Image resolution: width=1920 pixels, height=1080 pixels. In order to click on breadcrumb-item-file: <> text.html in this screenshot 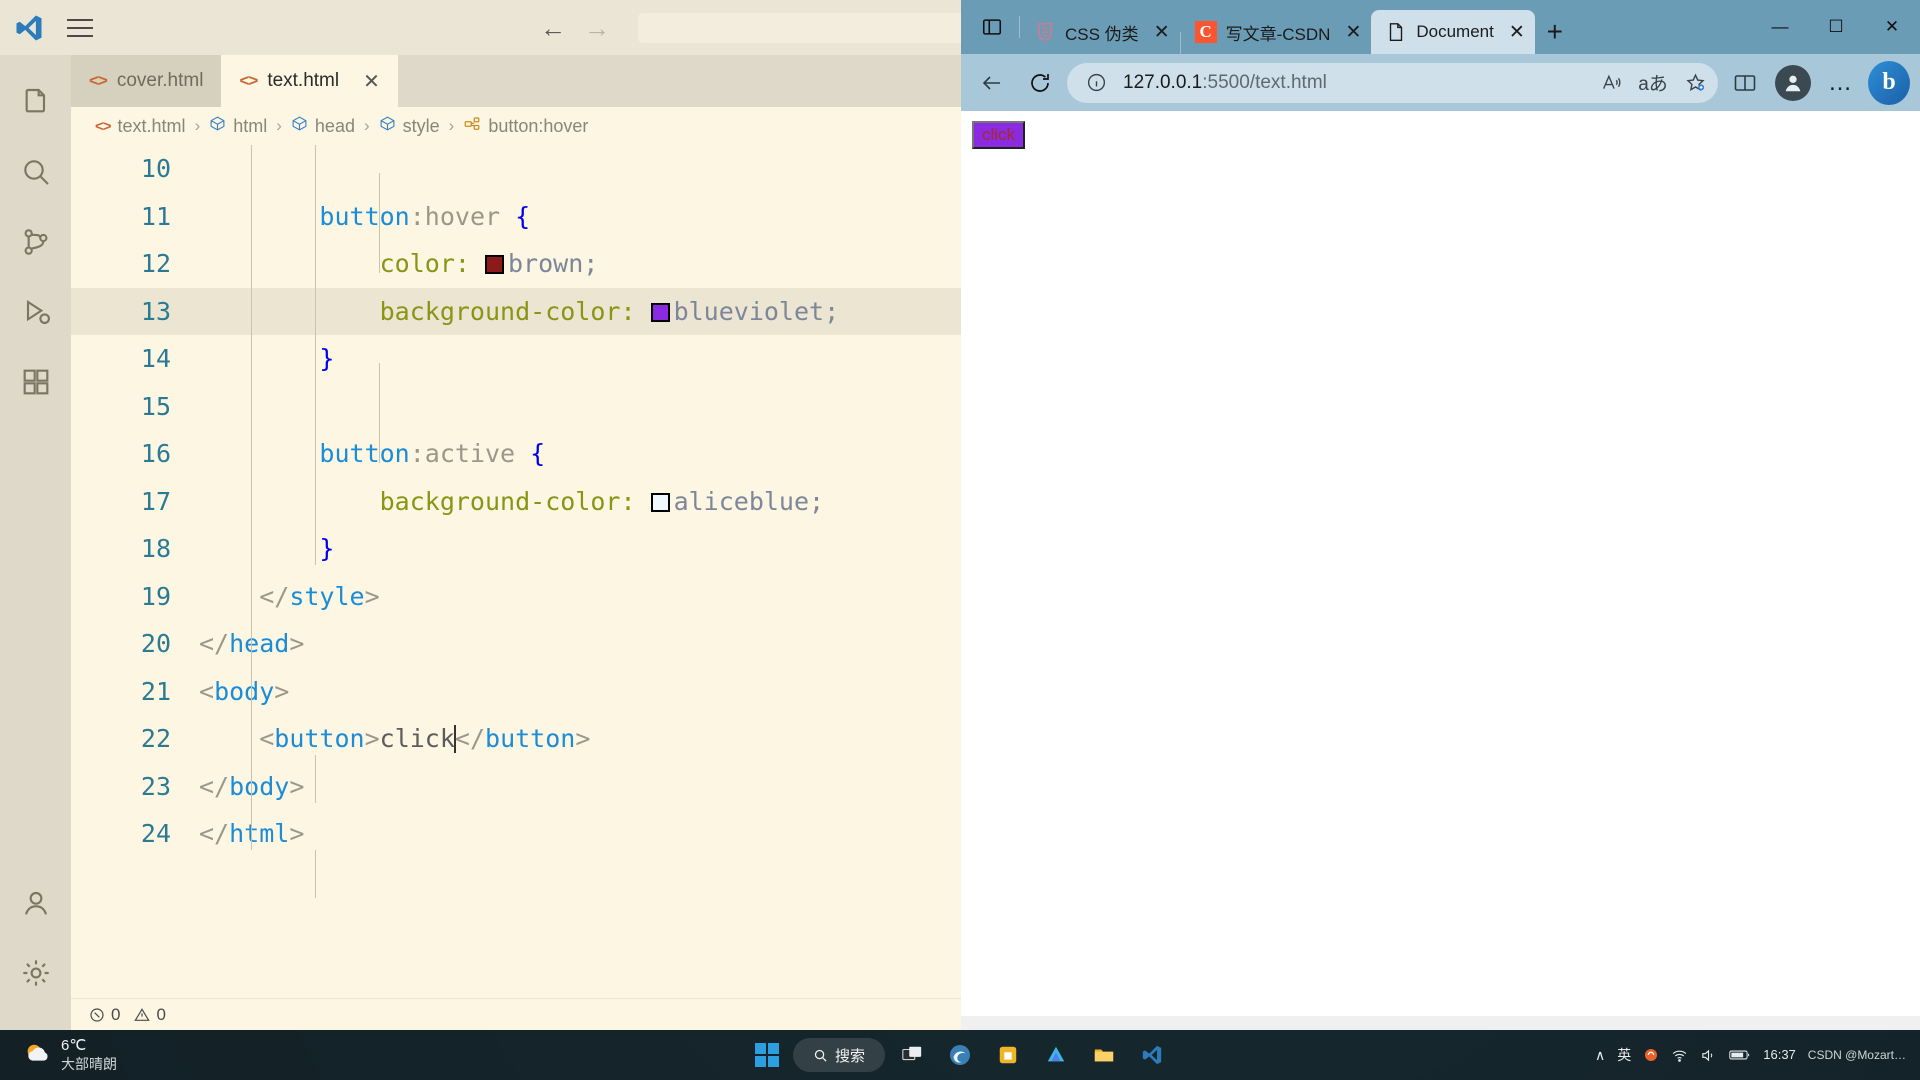, I will do `click(140, 126)`.